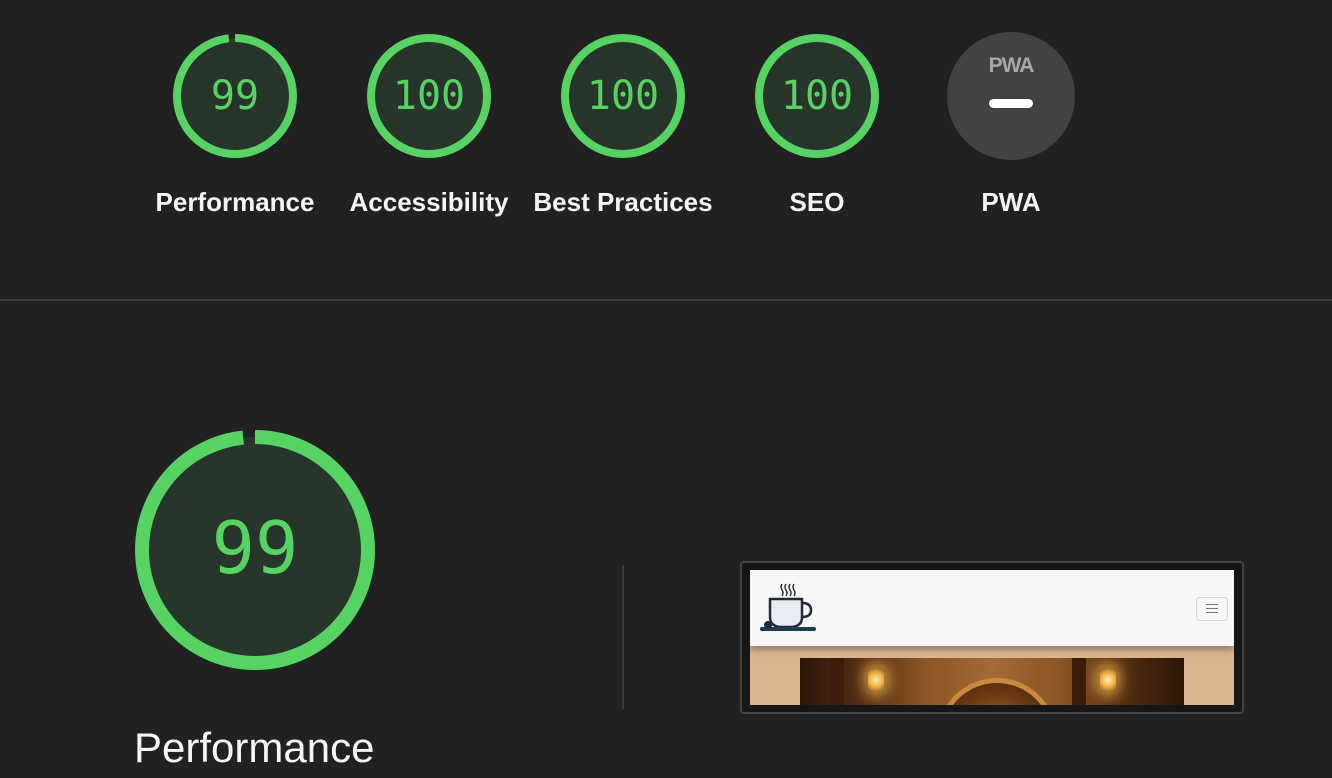 Image resolution: width=1332 pixels, height=778 pixels. I want to click on gauge-label: Best Practices, so click(623, 202).